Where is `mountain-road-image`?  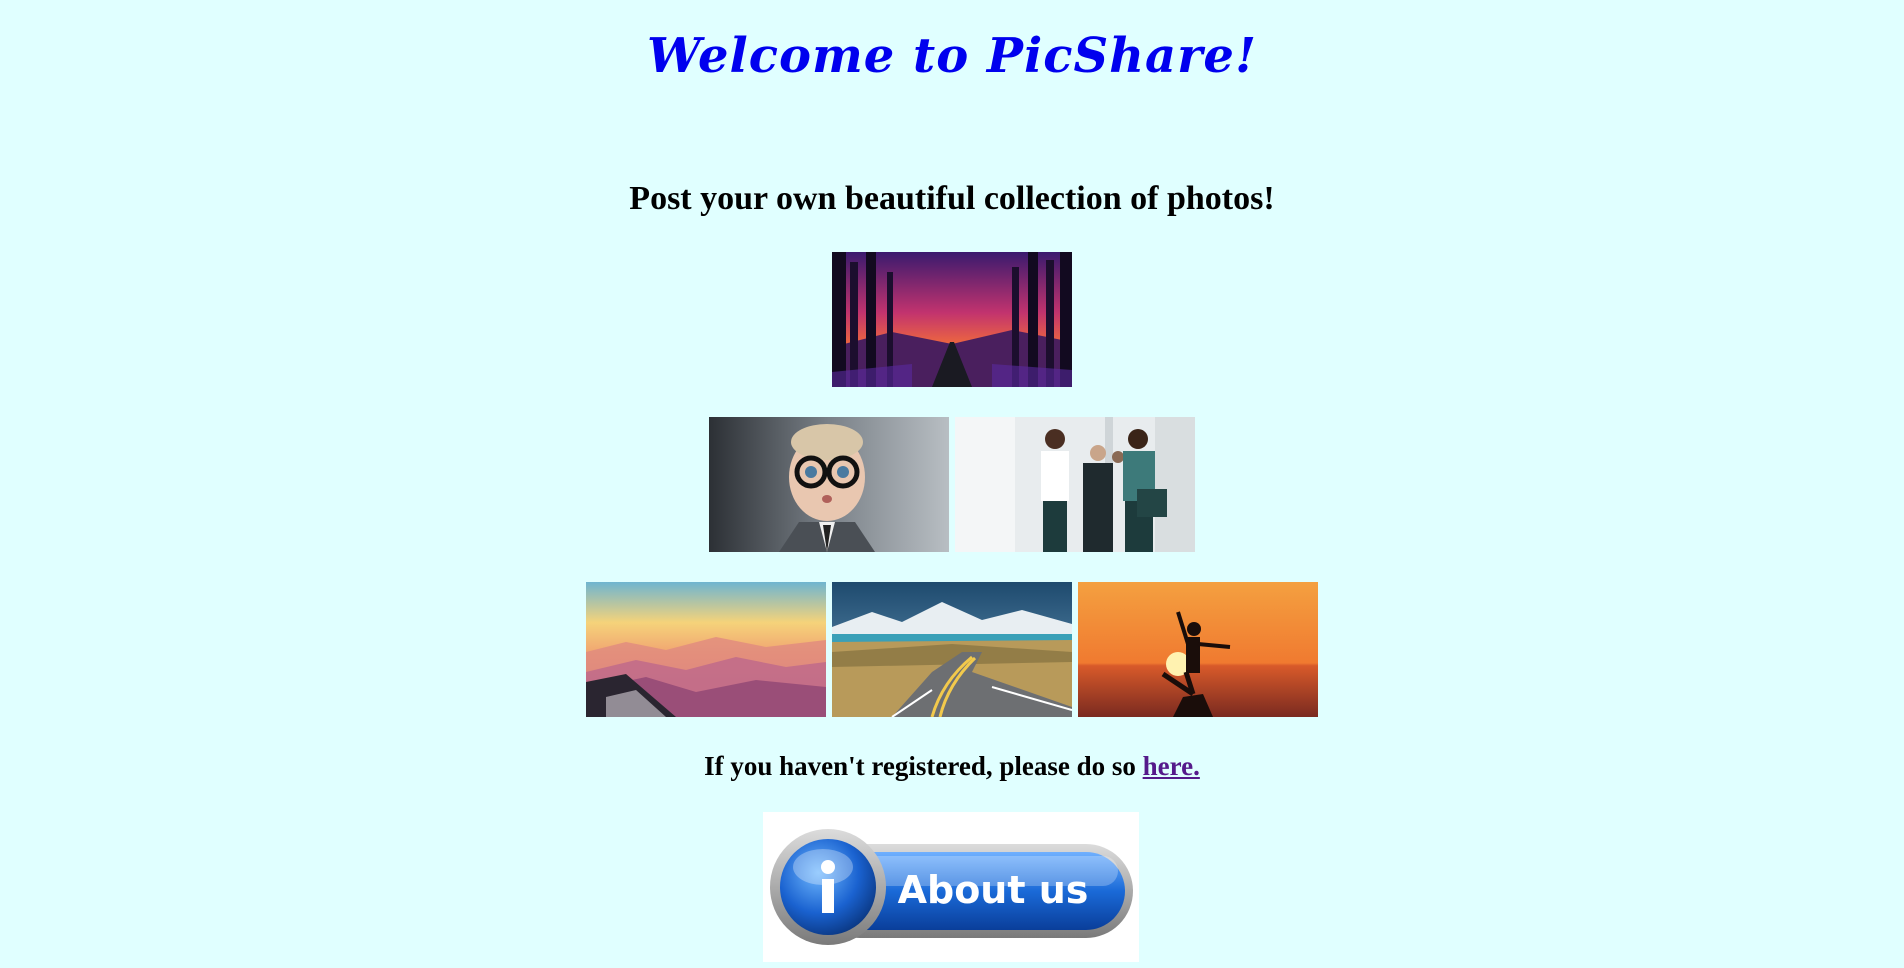 mountain-road-image is located at coordinates (952, 649).